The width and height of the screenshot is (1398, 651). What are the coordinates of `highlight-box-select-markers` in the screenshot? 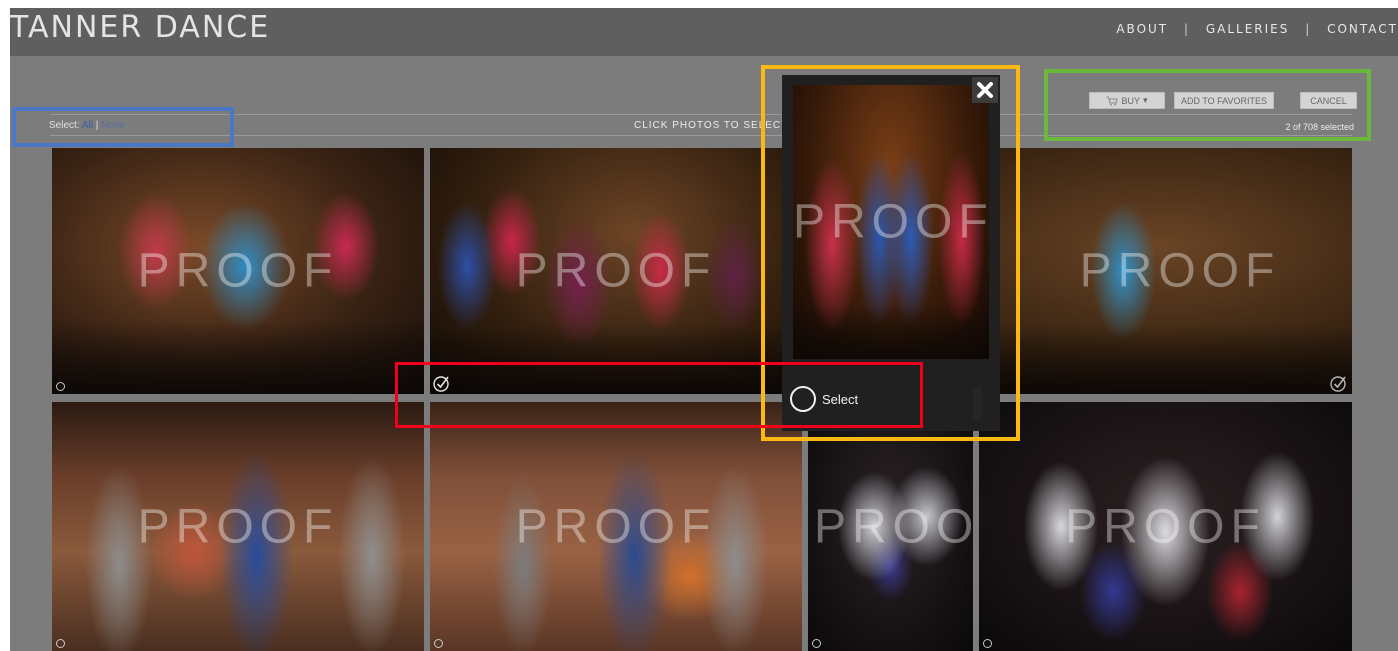 It's located at (659, 395).